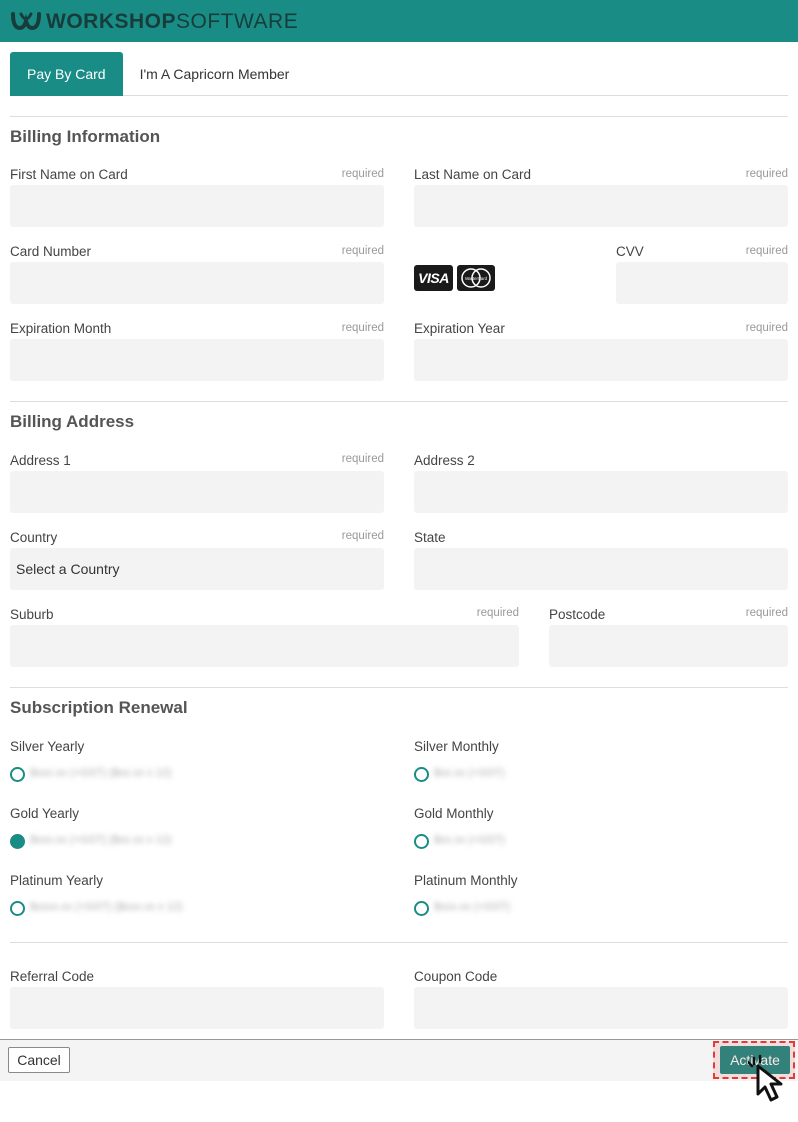  Describe the element at coordinates (466, 880) in the screenshot. I see `plan-label-platinum-monthly: Platinum Monthly` at that location.